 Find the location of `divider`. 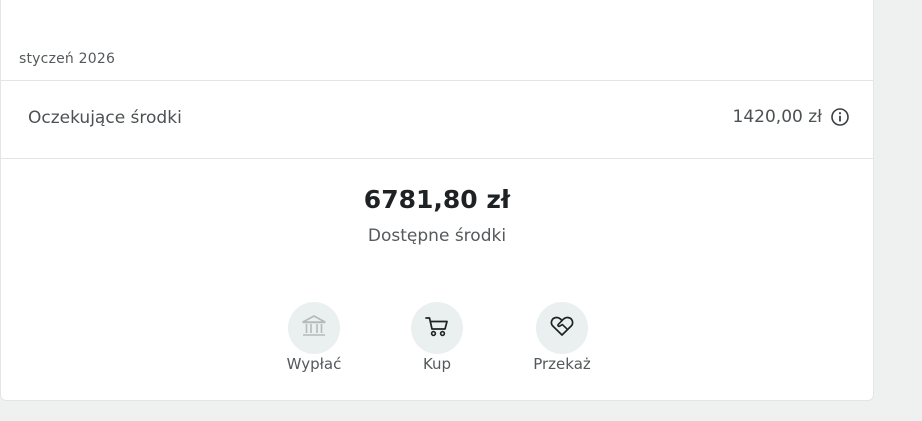

divider is located at coordinates (437, 158).